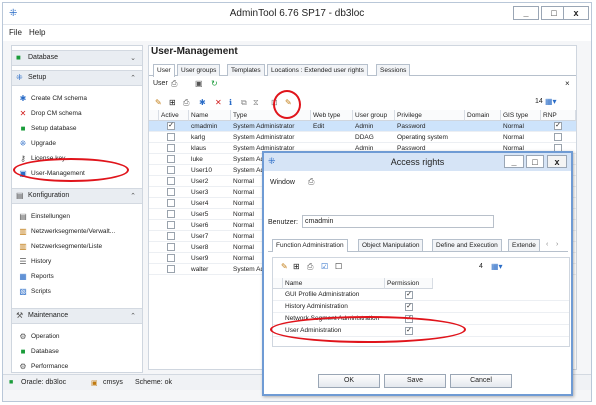  Describe the element at coordinates (557, 161) in the screenshot. I see `dialog-close-button: x` at that location.